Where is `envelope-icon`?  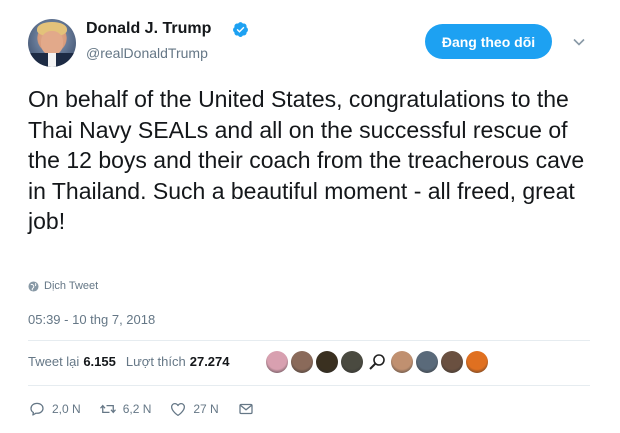 envelope-icon is located at coordinates (246, 409).